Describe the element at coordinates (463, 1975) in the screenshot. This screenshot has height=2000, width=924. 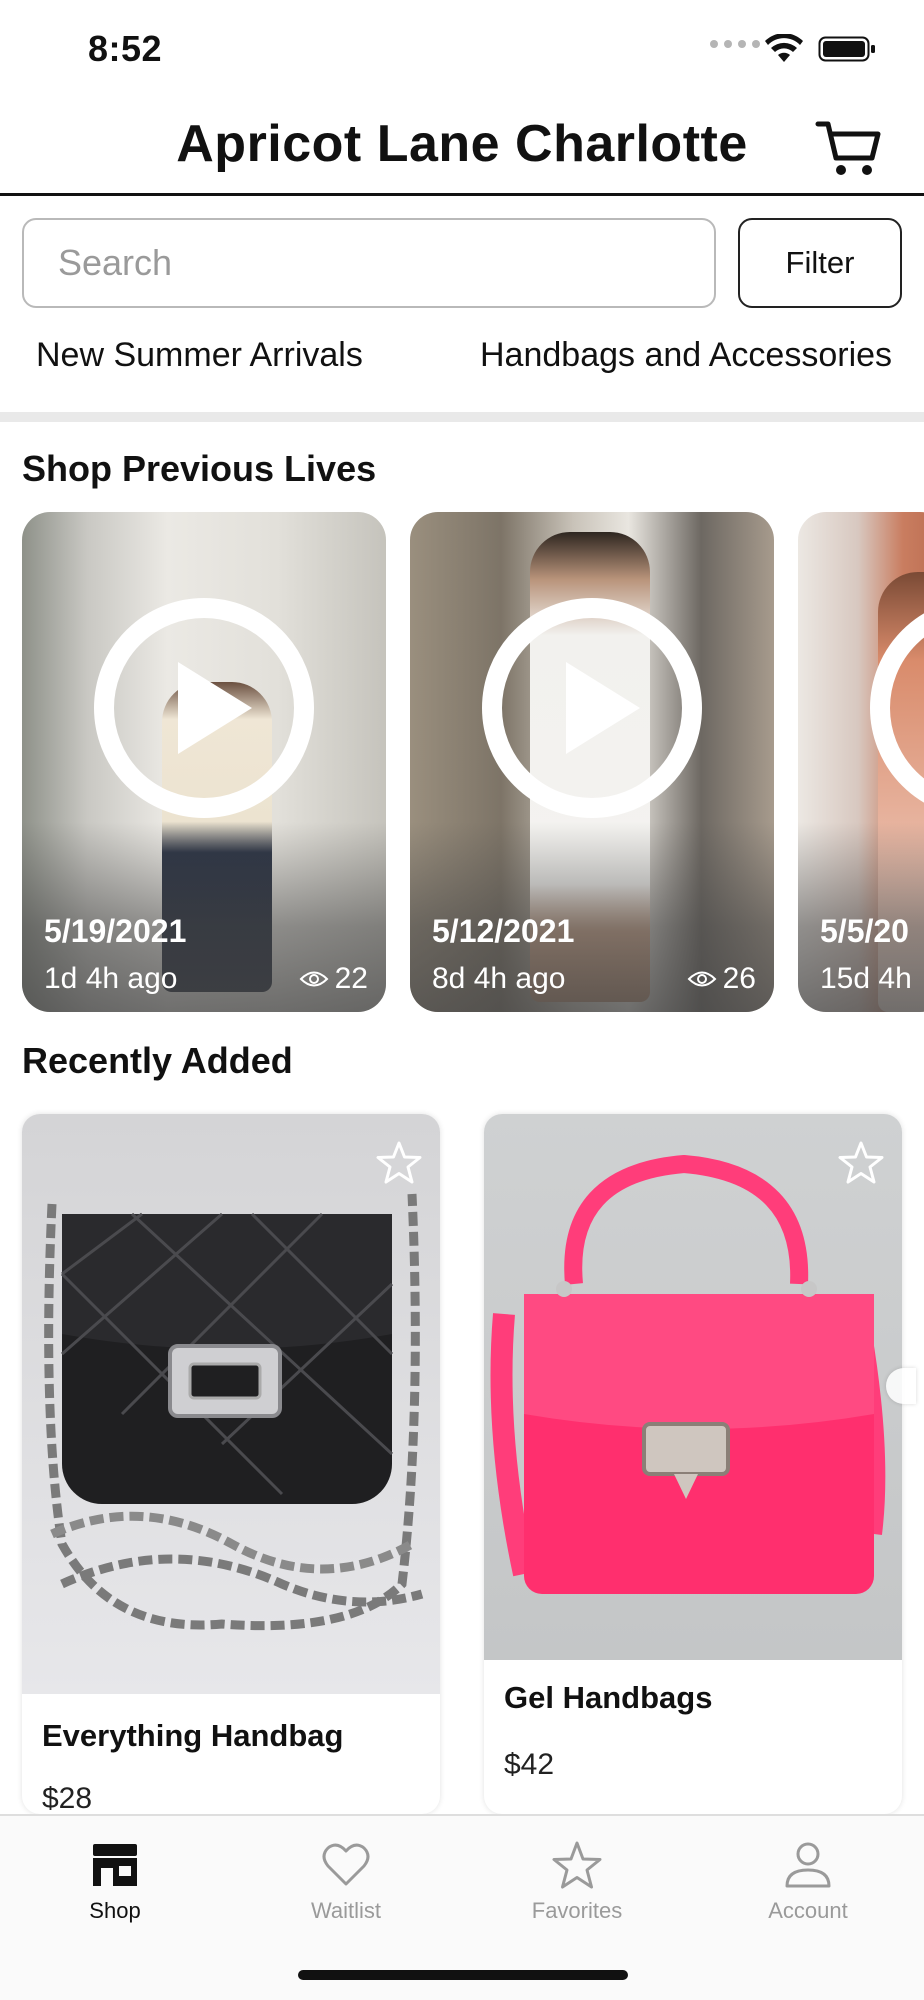
I see `home-indicator` at that location.